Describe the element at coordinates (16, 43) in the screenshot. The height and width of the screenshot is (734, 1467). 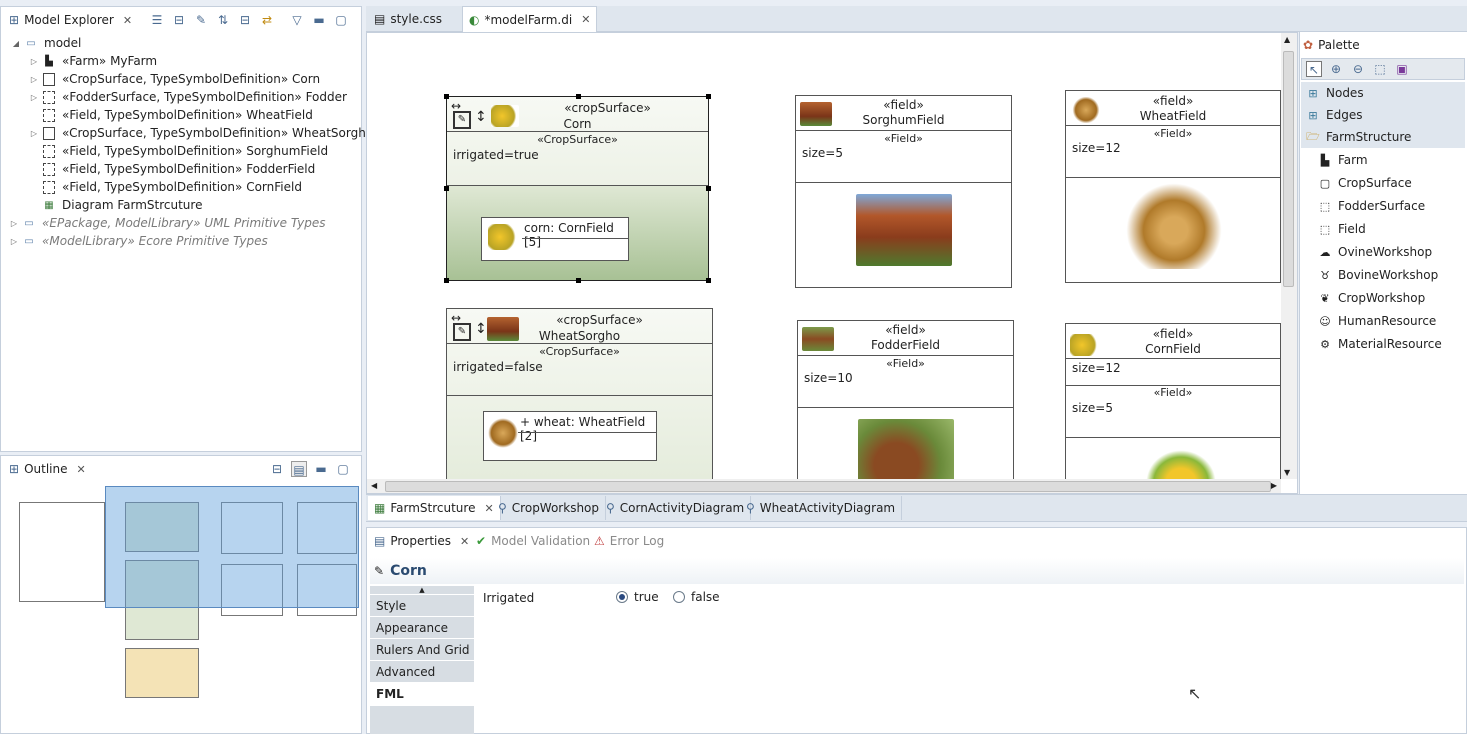
I see `expanded-icon: ◢` at that location.